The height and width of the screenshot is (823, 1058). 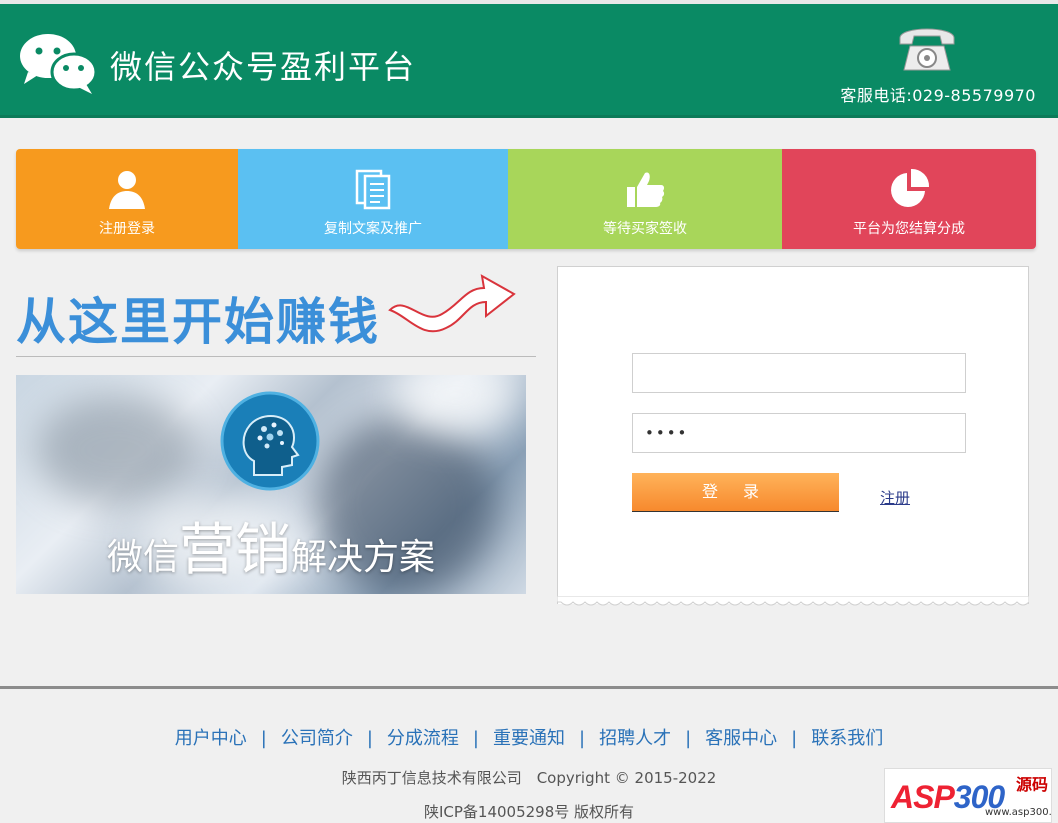 What do you see at coordinates (276, 356) in the screenshot?
I see `divider` at bounding box center [276, 356].